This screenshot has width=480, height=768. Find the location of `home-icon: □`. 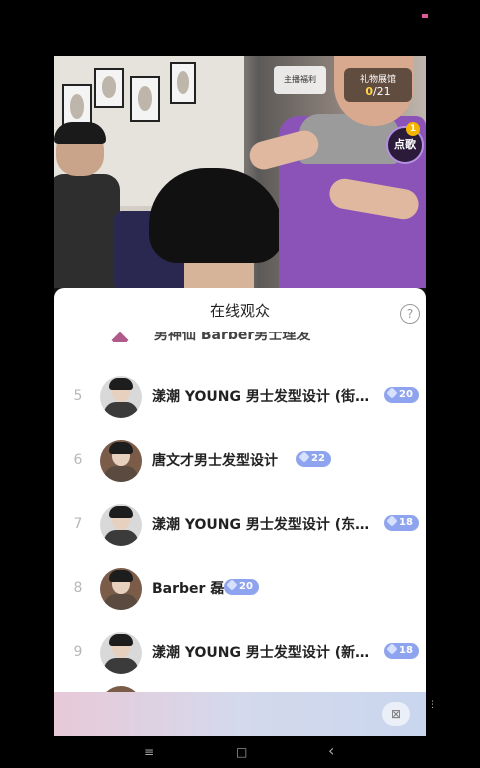

home-icon: □ is located at coordinates (241, 752).